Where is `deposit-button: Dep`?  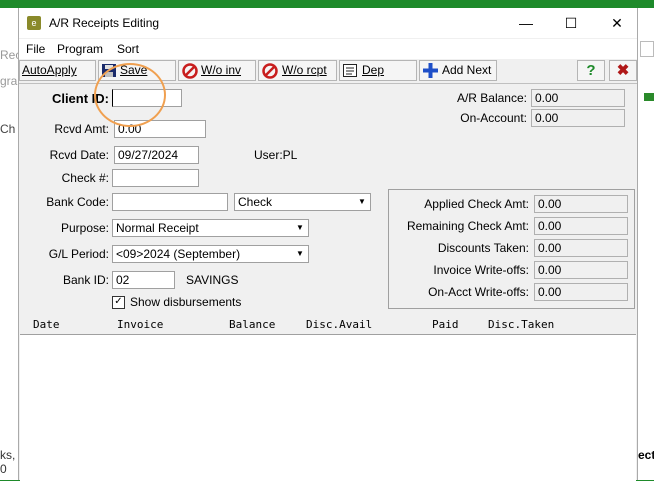
deposit-button: Dep is located at coordinates (378, 70).